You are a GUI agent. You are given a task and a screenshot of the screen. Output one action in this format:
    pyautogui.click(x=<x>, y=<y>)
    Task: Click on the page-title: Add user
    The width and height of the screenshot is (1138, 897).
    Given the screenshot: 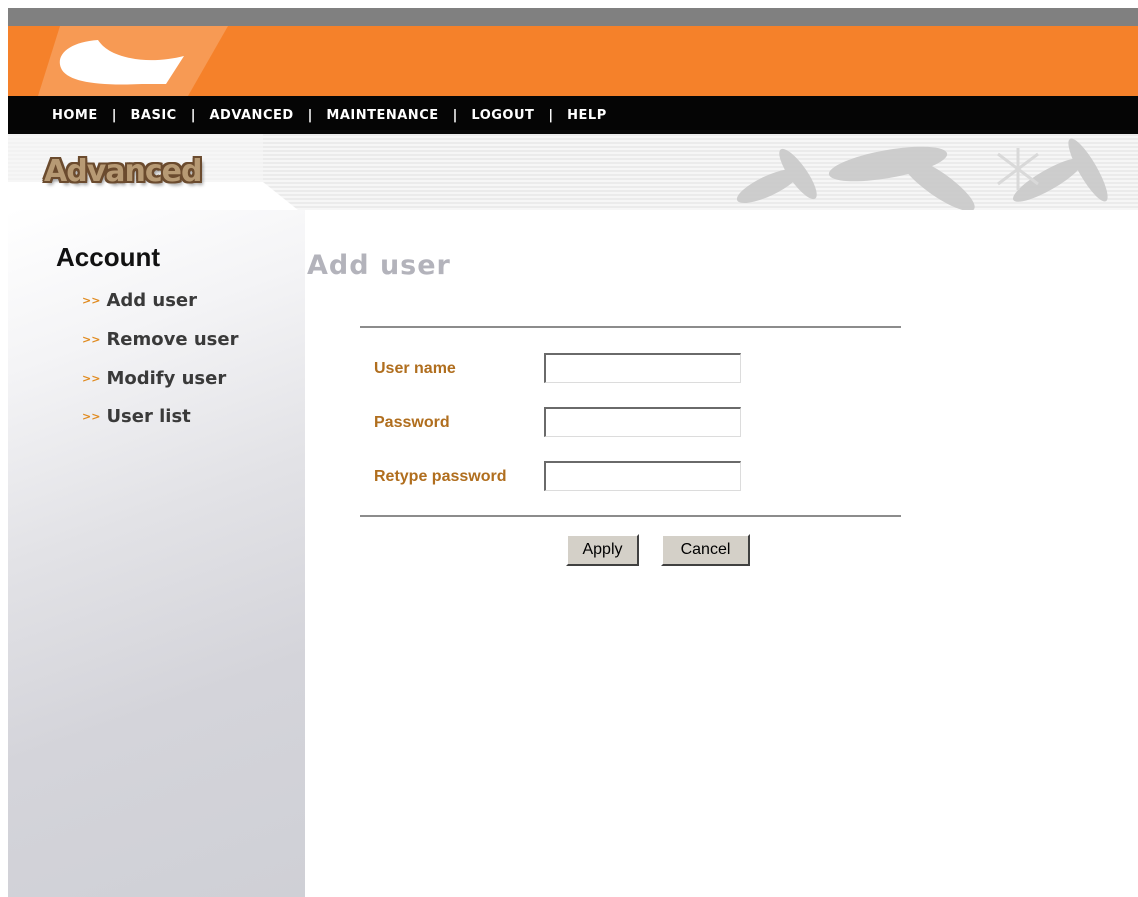 What is the action you would take?
    pyautogui.click(x=379, y=265)
    